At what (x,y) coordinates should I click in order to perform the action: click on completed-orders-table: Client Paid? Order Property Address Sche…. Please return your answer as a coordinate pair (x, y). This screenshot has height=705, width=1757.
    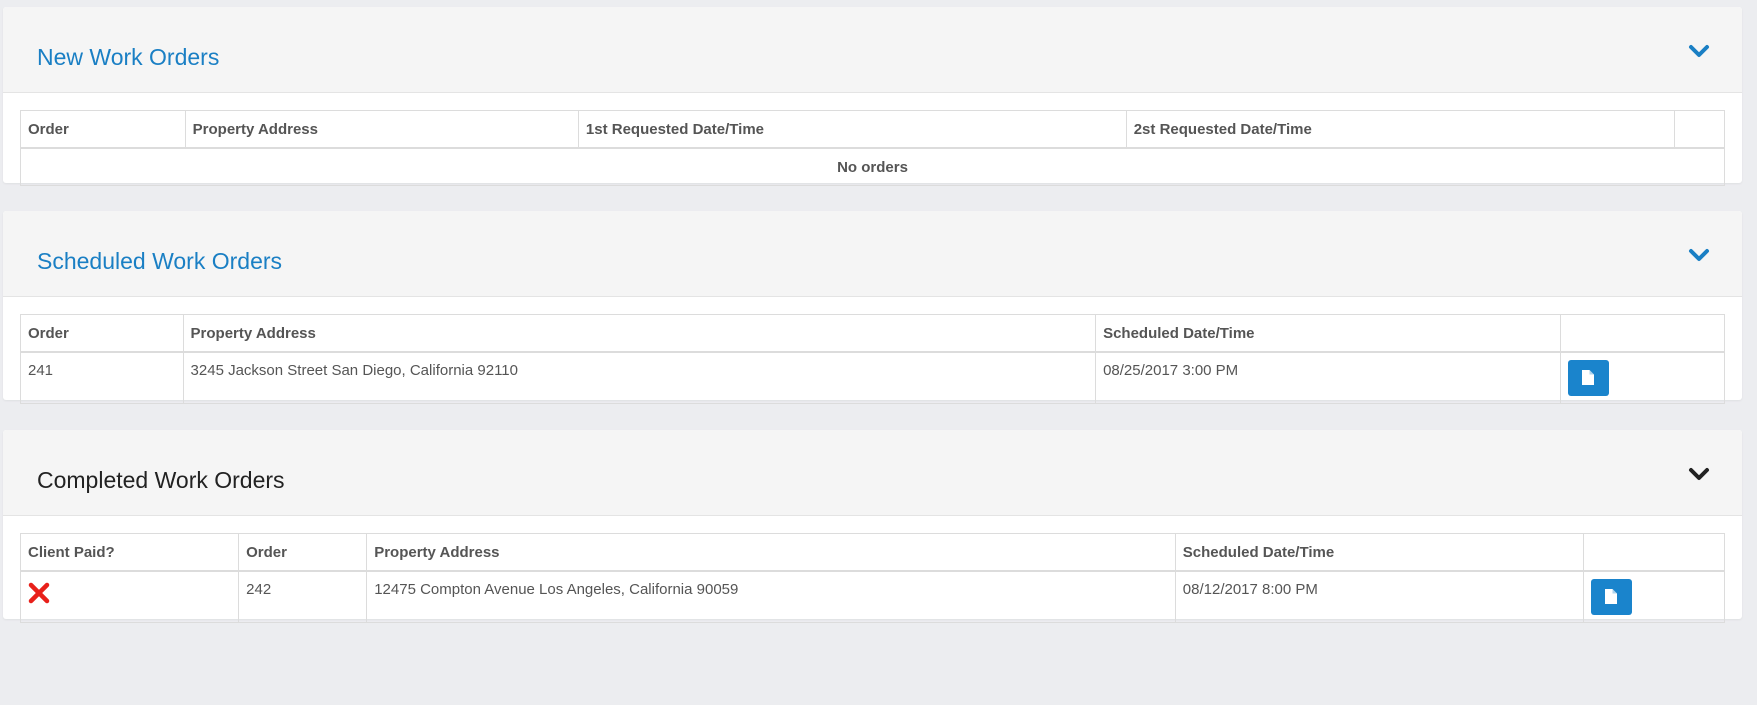
    Looking at the image, I should click on (872, 578).